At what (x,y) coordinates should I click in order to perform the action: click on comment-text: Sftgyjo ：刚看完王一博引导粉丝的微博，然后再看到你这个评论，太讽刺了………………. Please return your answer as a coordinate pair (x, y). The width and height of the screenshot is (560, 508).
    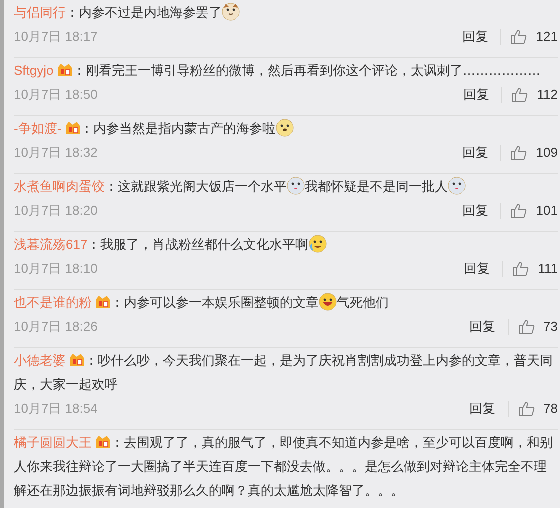
    Looking at the image, I should click on (278, 71).